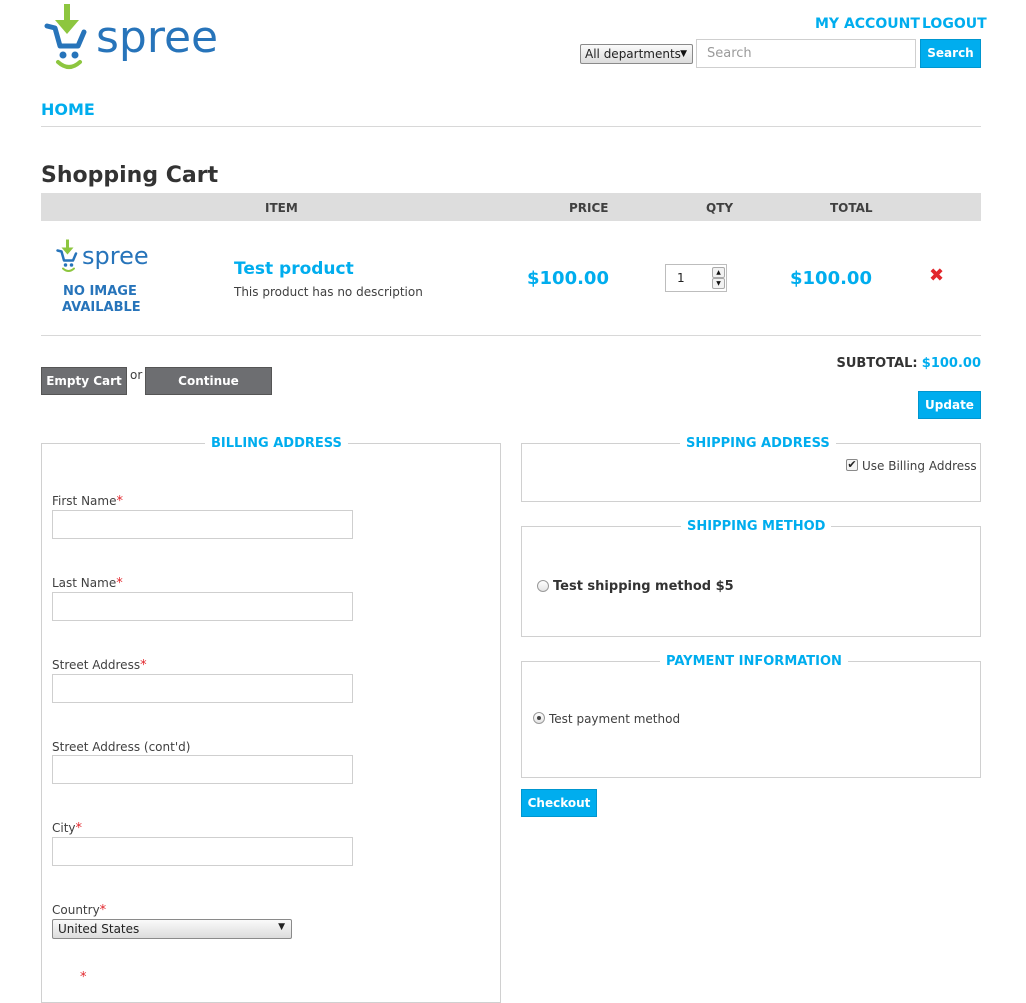  What do you see at coordinates (202, 606) in the screenshot?
I see `last-name-field` at bounding box center [202, 606].